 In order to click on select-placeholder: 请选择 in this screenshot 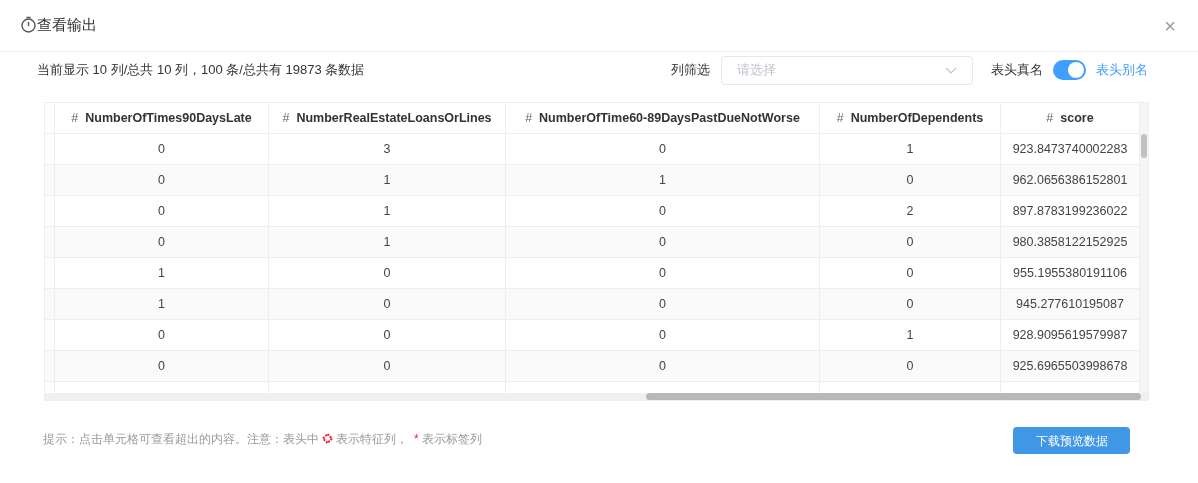, I will do `click(756, 70)`.